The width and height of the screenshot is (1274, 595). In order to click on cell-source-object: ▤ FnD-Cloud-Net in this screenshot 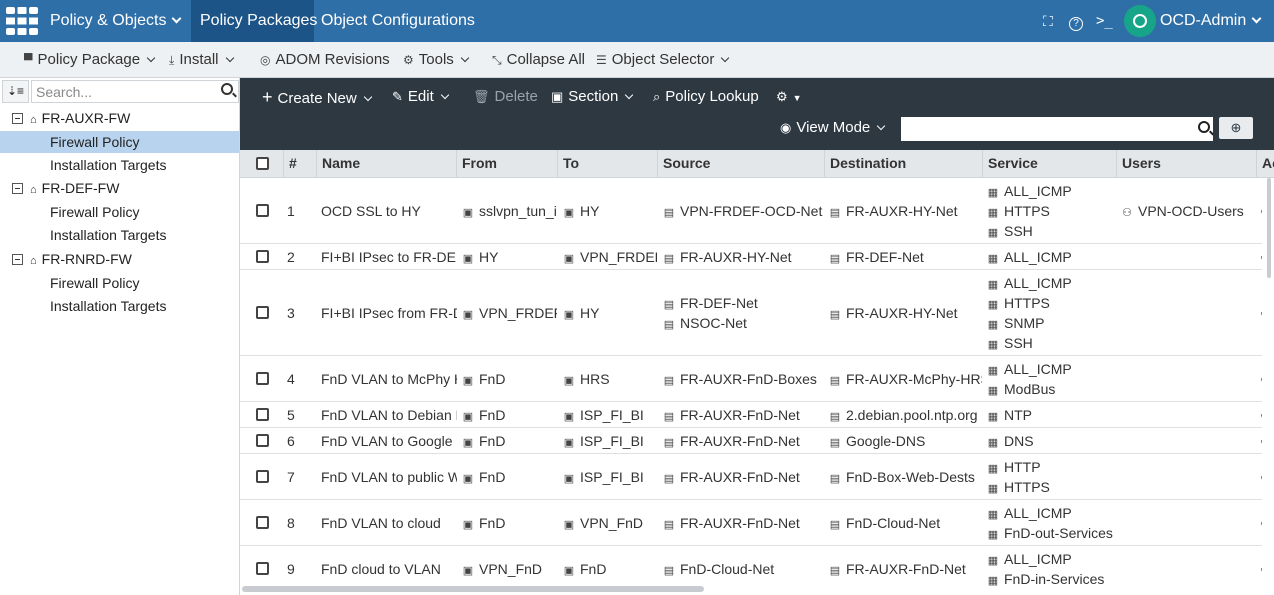, I will do `click(743, 569)`.